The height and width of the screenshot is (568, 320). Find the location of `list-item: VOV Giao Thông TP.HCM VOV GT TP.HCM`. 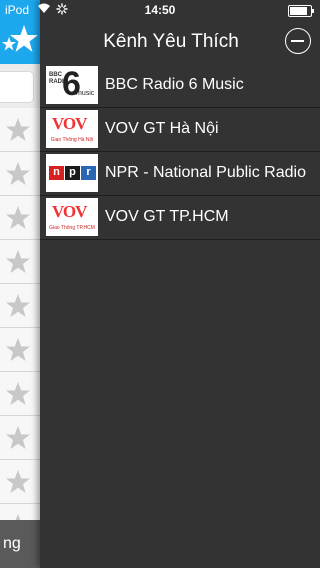

list-item: VOV Giao Thông TP.HCM VOV GT TP.HCM is located at coordinates (180, 218).